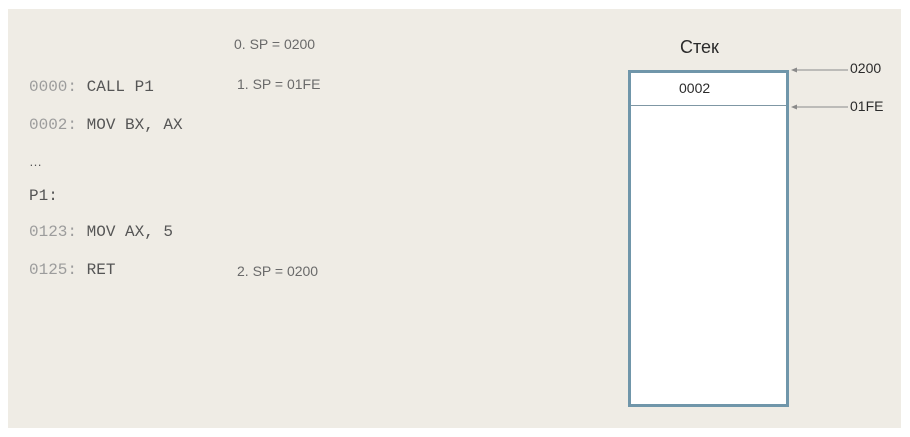 The width and height of the screenshot is (910, 437). I want to click on code-instruction: P1:, so click(43, 196).